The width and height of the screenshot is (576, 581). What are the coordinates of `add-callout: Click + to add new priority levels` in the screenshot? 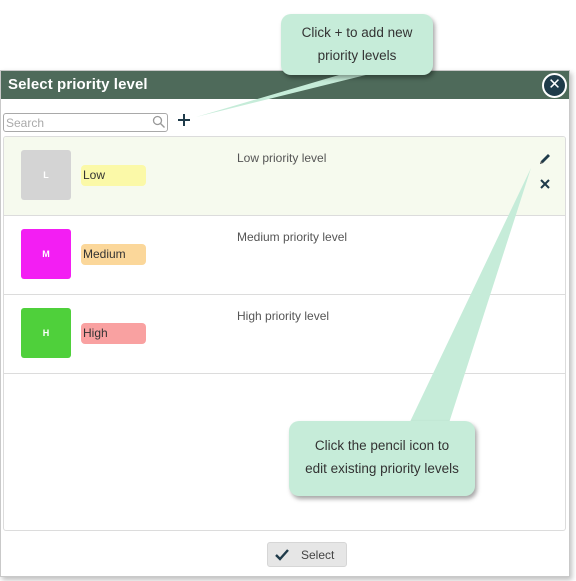 It's located at (357, 44).